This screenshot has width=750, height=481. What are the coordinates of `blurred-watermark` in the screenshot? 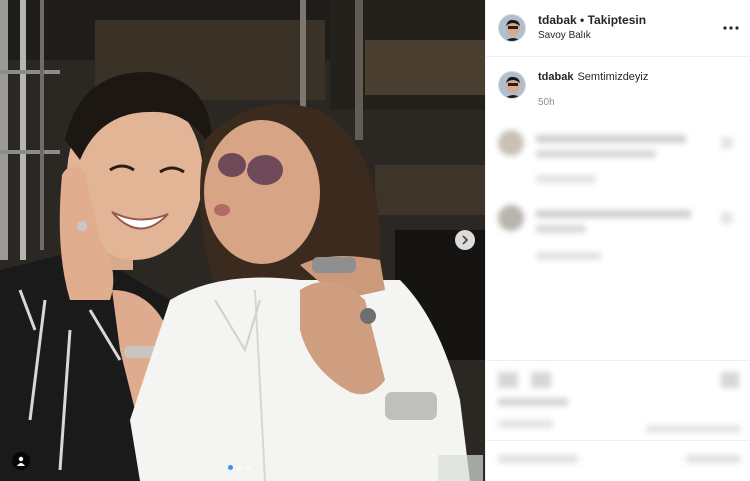 It's located at (693, 429).